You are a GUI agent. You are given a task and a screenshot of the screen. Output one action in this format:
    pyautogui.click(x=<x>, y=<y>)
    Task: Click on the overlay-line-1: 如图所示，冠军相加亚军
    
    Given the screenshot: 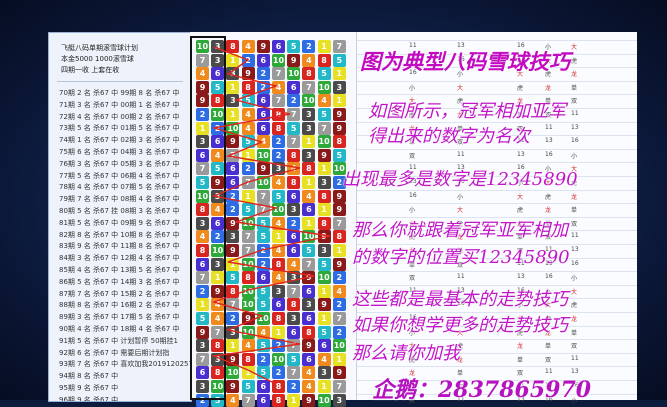 What is the action you would take?
    pyautogui.click(x=467, y=111)
    